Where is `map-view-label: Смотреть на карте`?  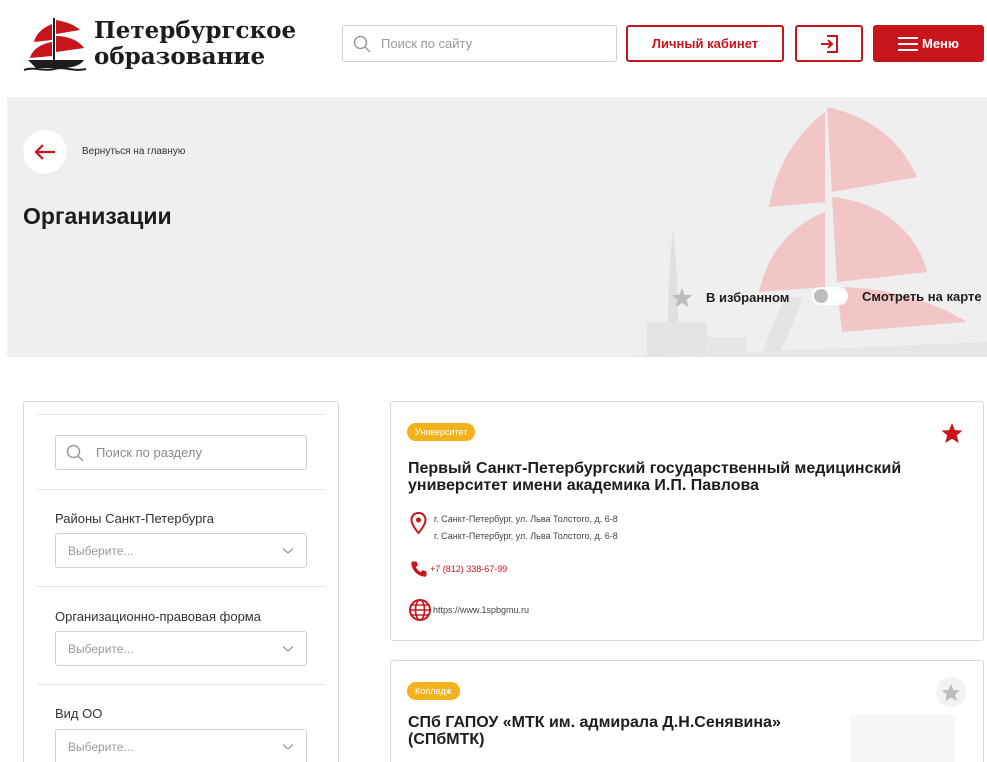 map-view-label: Смотреть на карте is located at coordinates (922, 296).